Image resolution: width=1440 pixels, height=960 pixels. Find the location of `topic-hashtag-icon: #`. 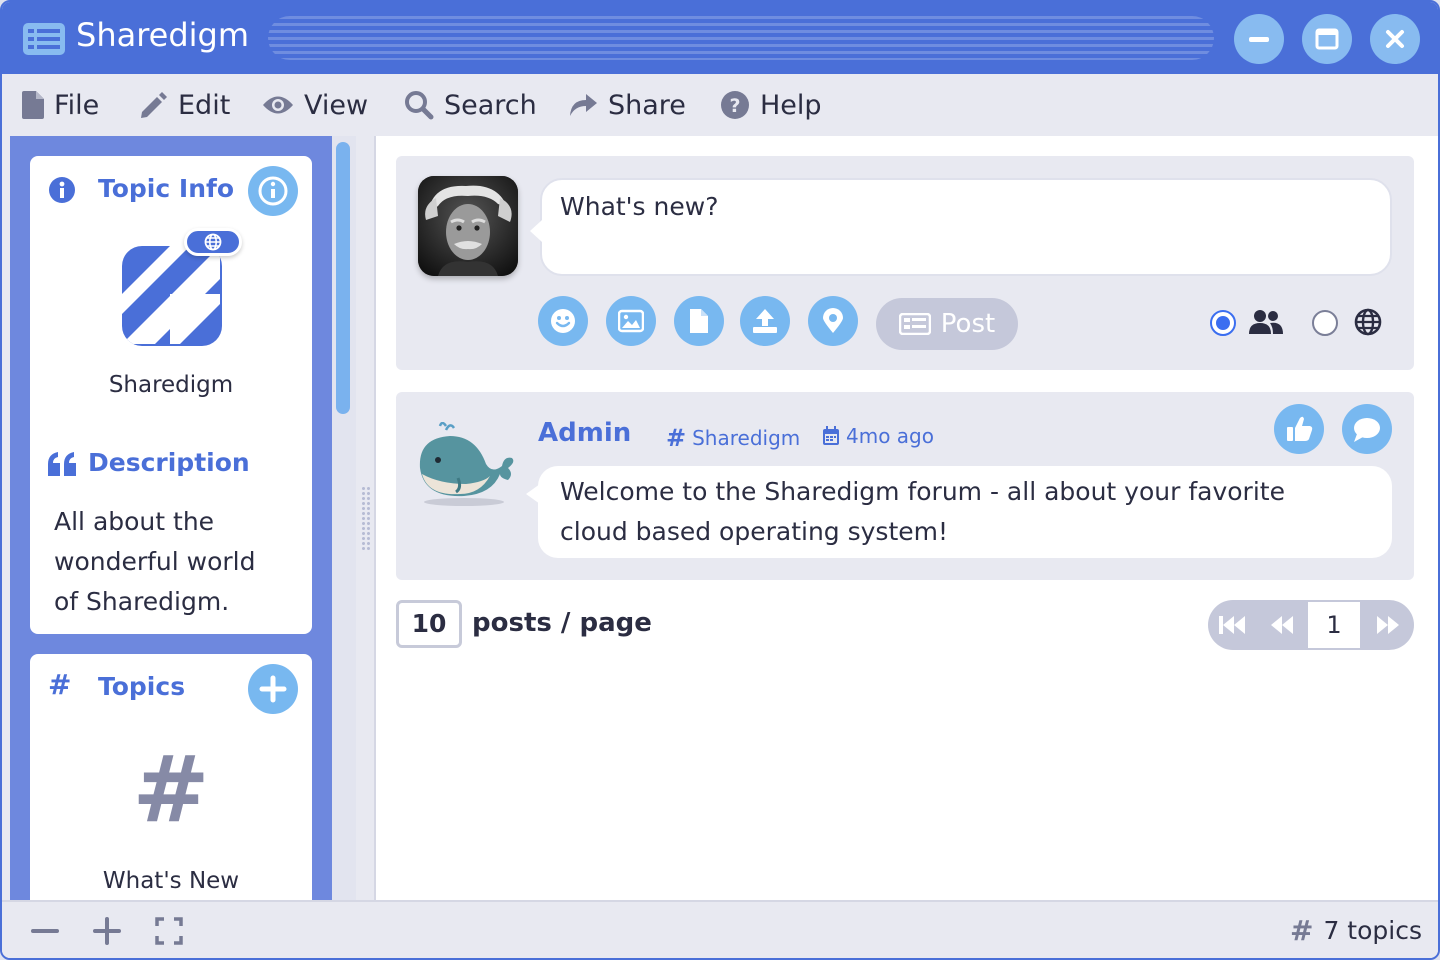

topic-hashtag-icon: # is located at coordinates (171, 790).